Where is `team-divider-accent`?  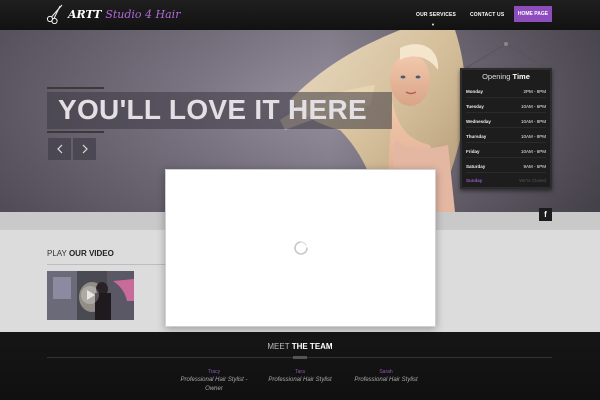 team-divider-accent is located at coordinates (300, 357).